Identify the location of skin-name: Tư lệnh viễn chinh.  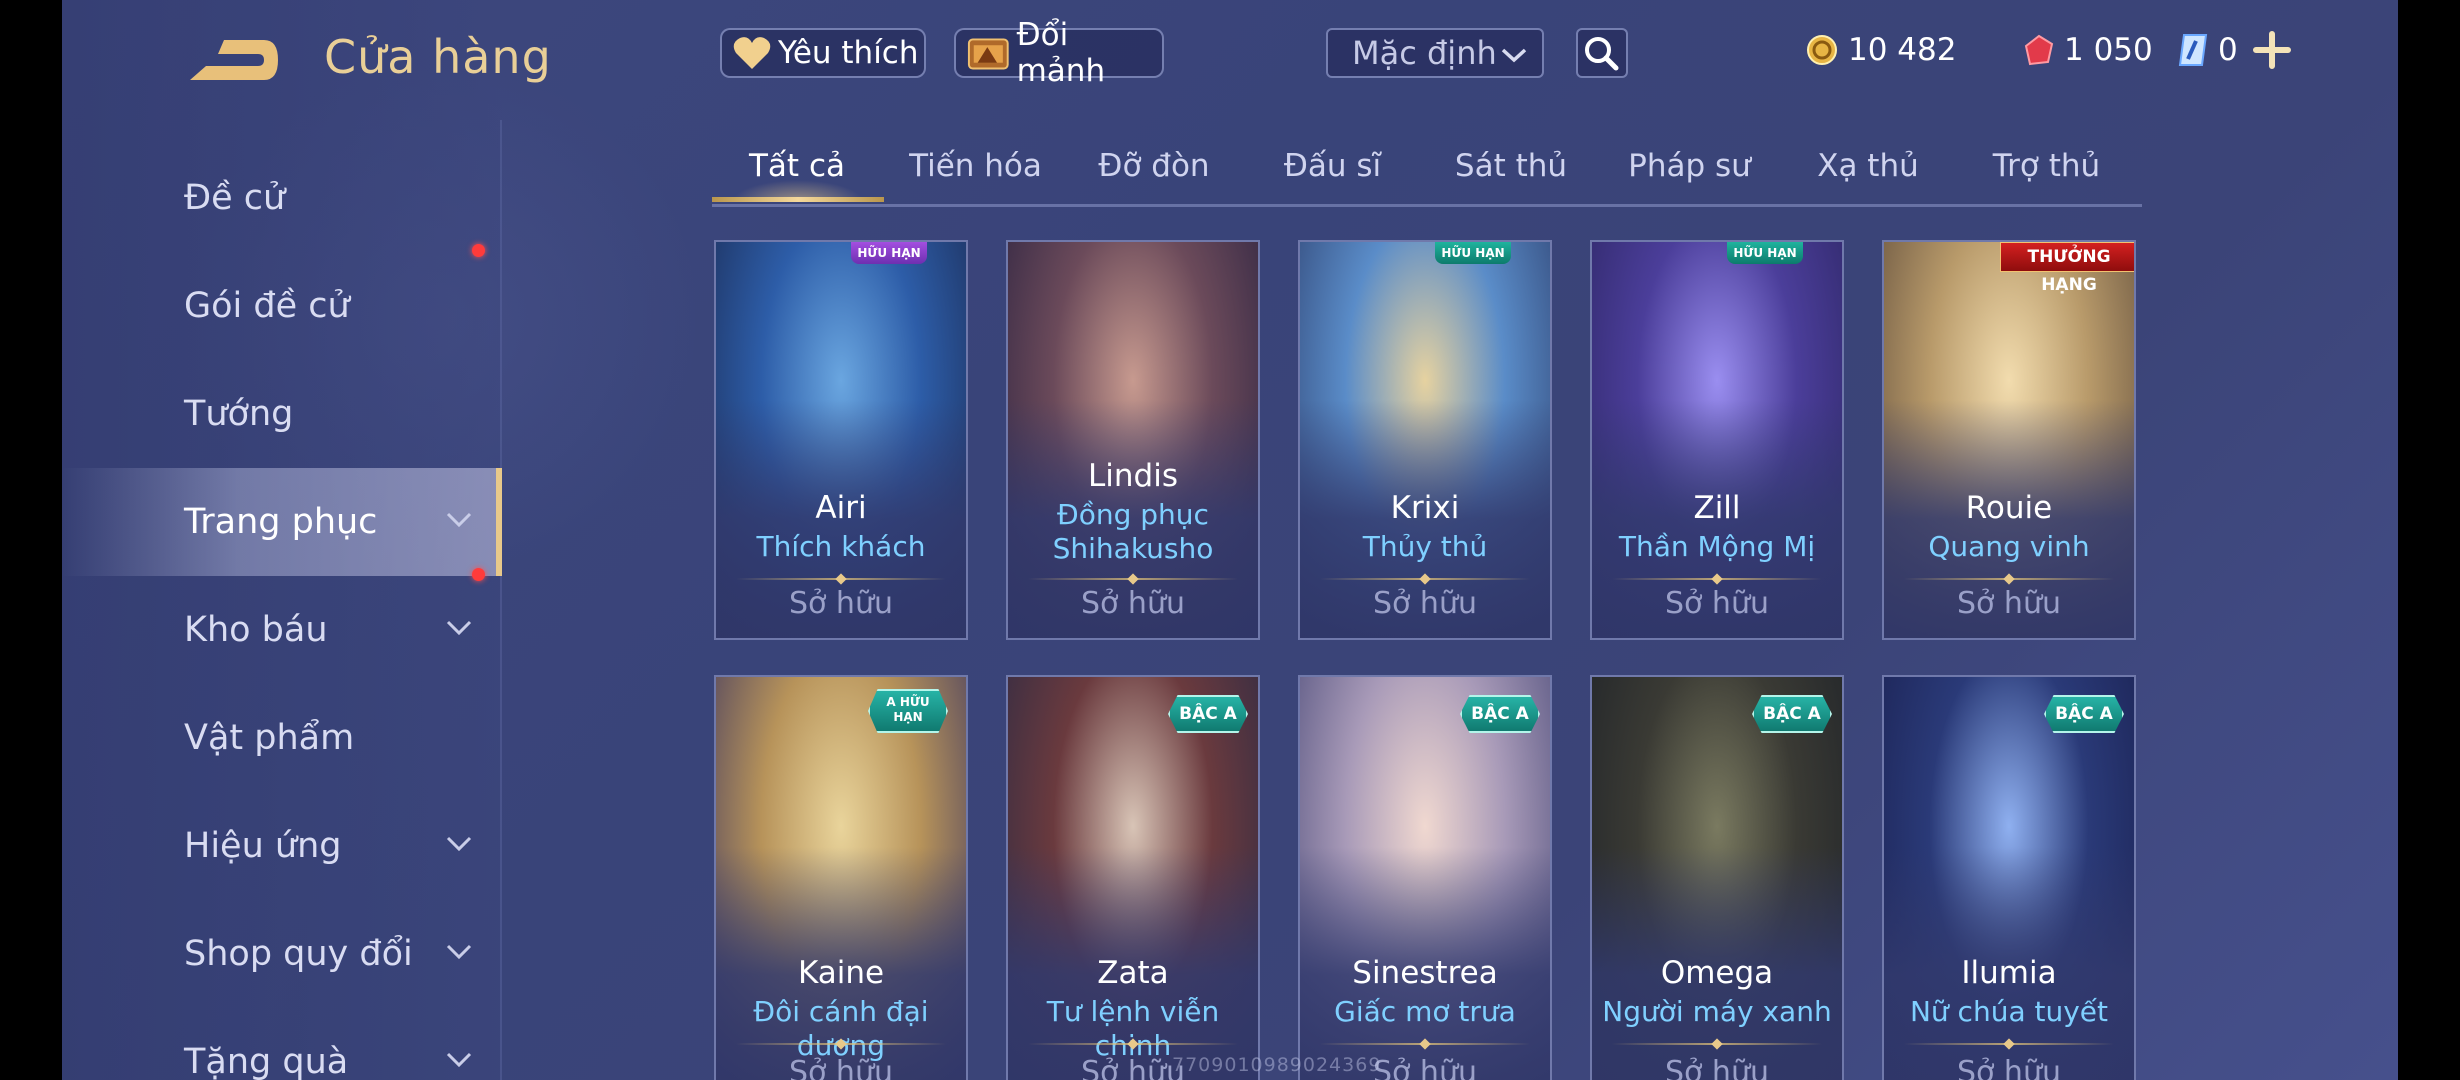
(1133, 1028).